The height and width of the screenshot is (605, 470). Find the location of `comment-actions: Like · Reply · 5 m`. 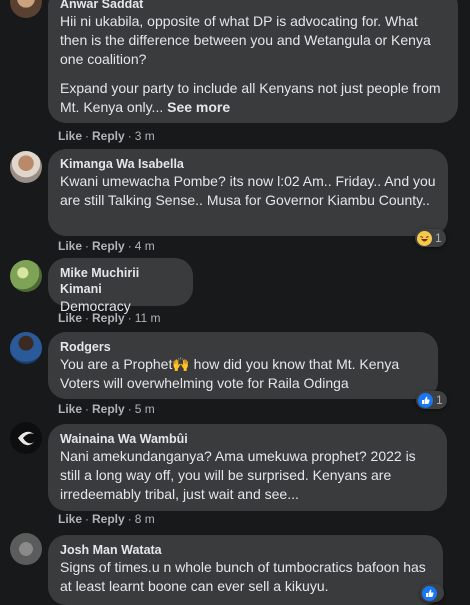

comment-actions: Like · Reply · 5 m is located at coordinates (106, 409).